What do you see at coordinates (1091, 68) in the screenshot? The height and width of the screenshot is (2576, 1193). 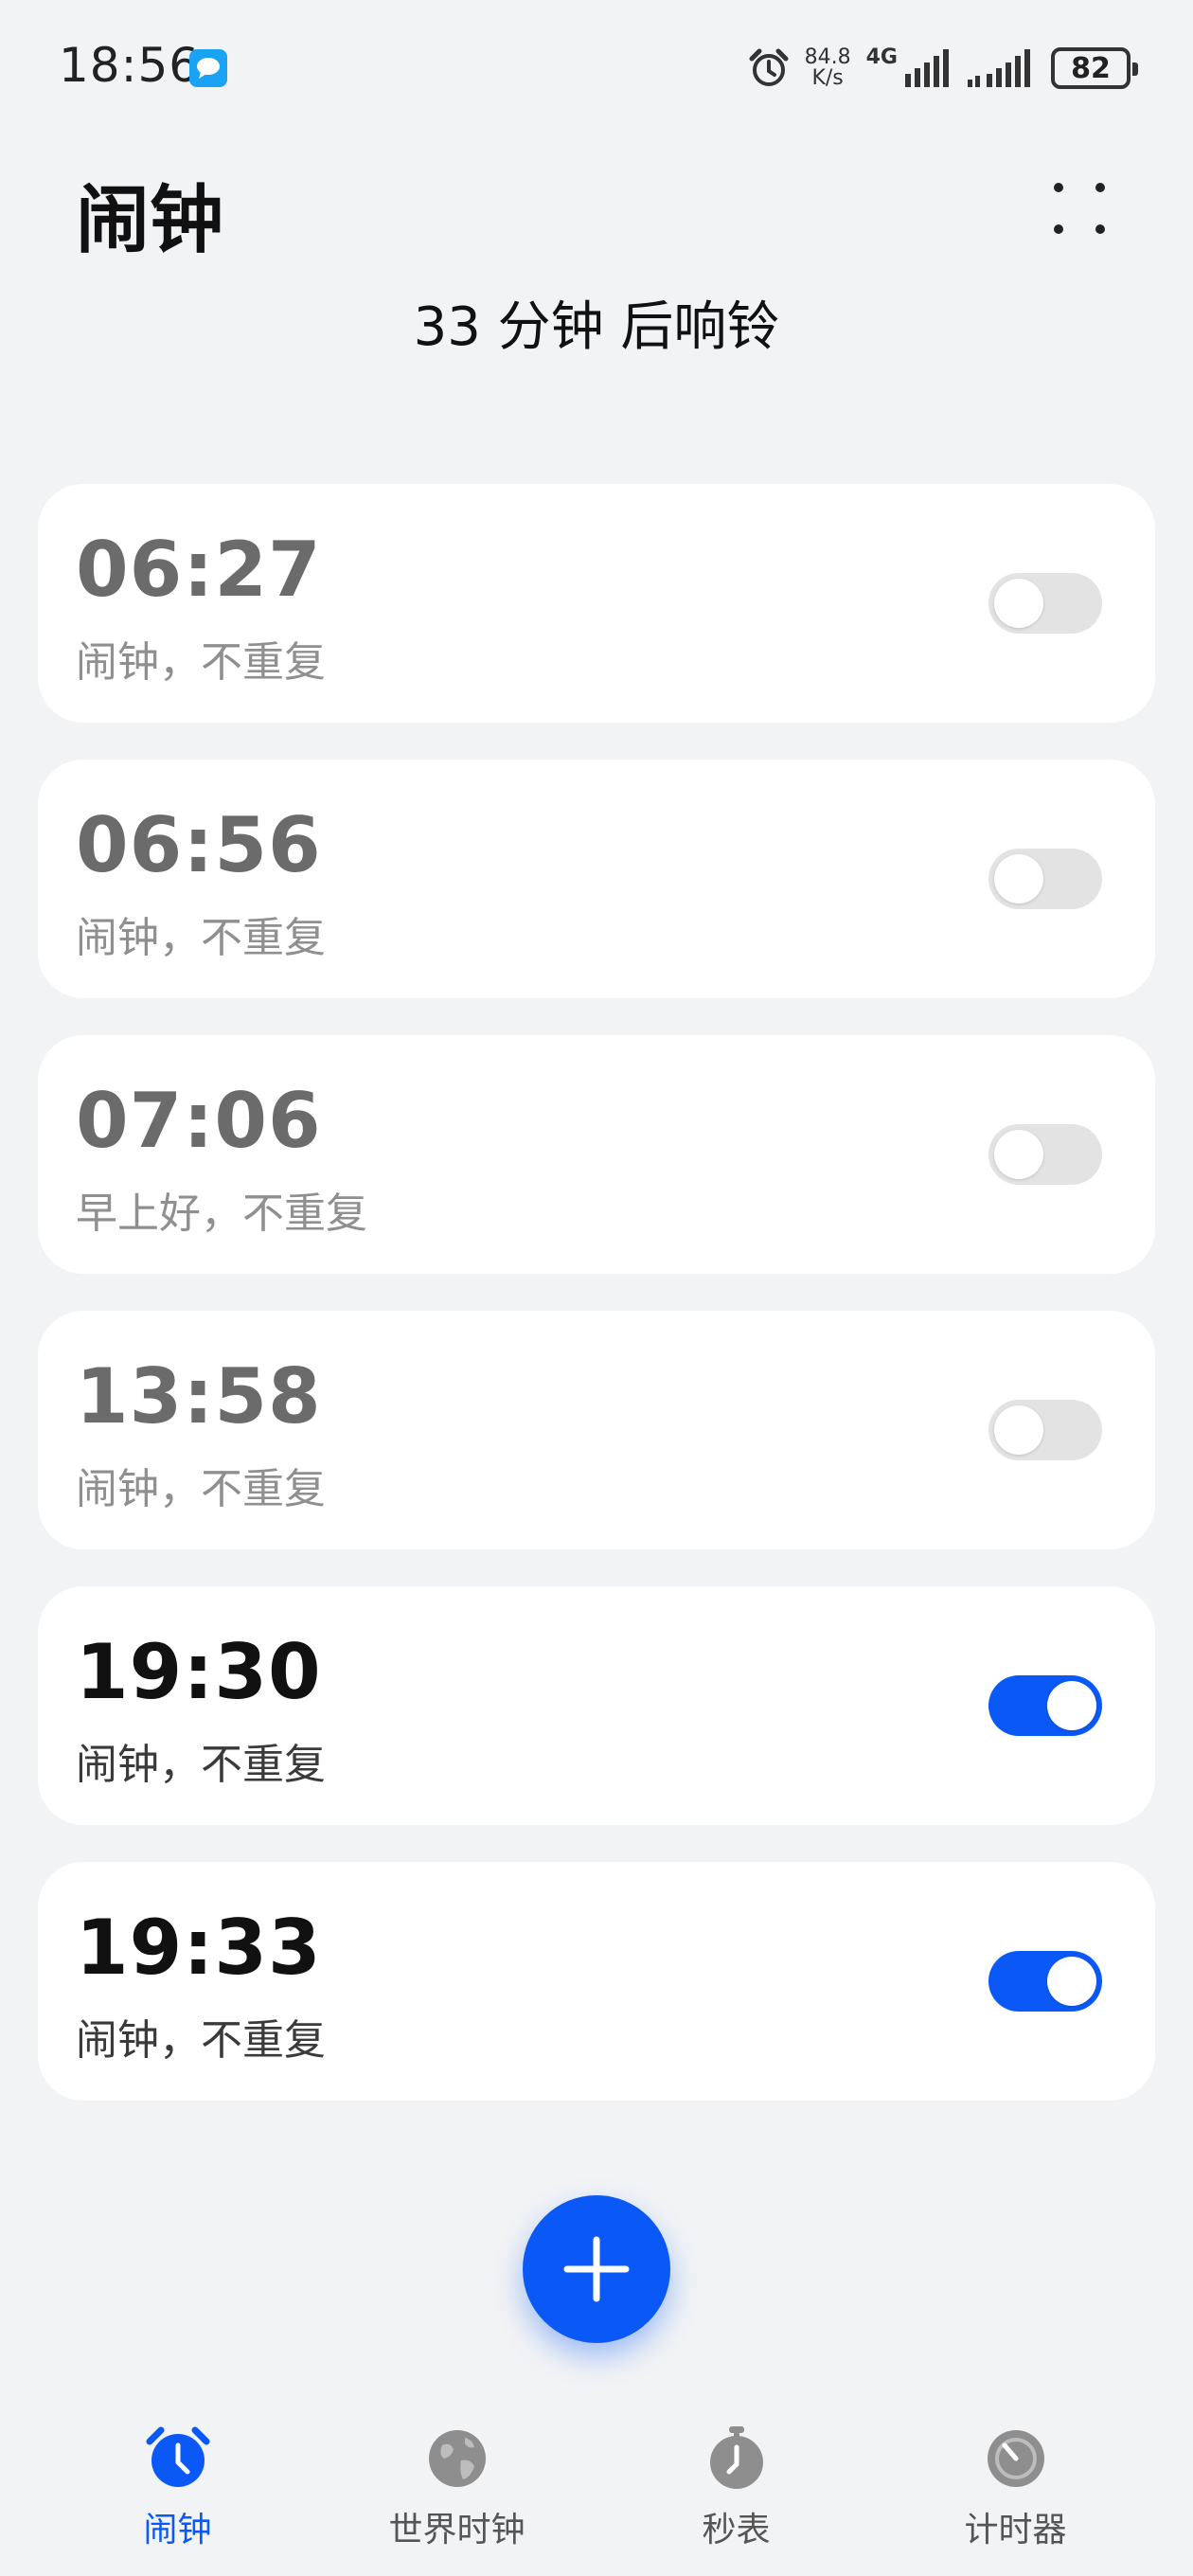 I see `battery-level: 82` at bounding box center [1091, 68].